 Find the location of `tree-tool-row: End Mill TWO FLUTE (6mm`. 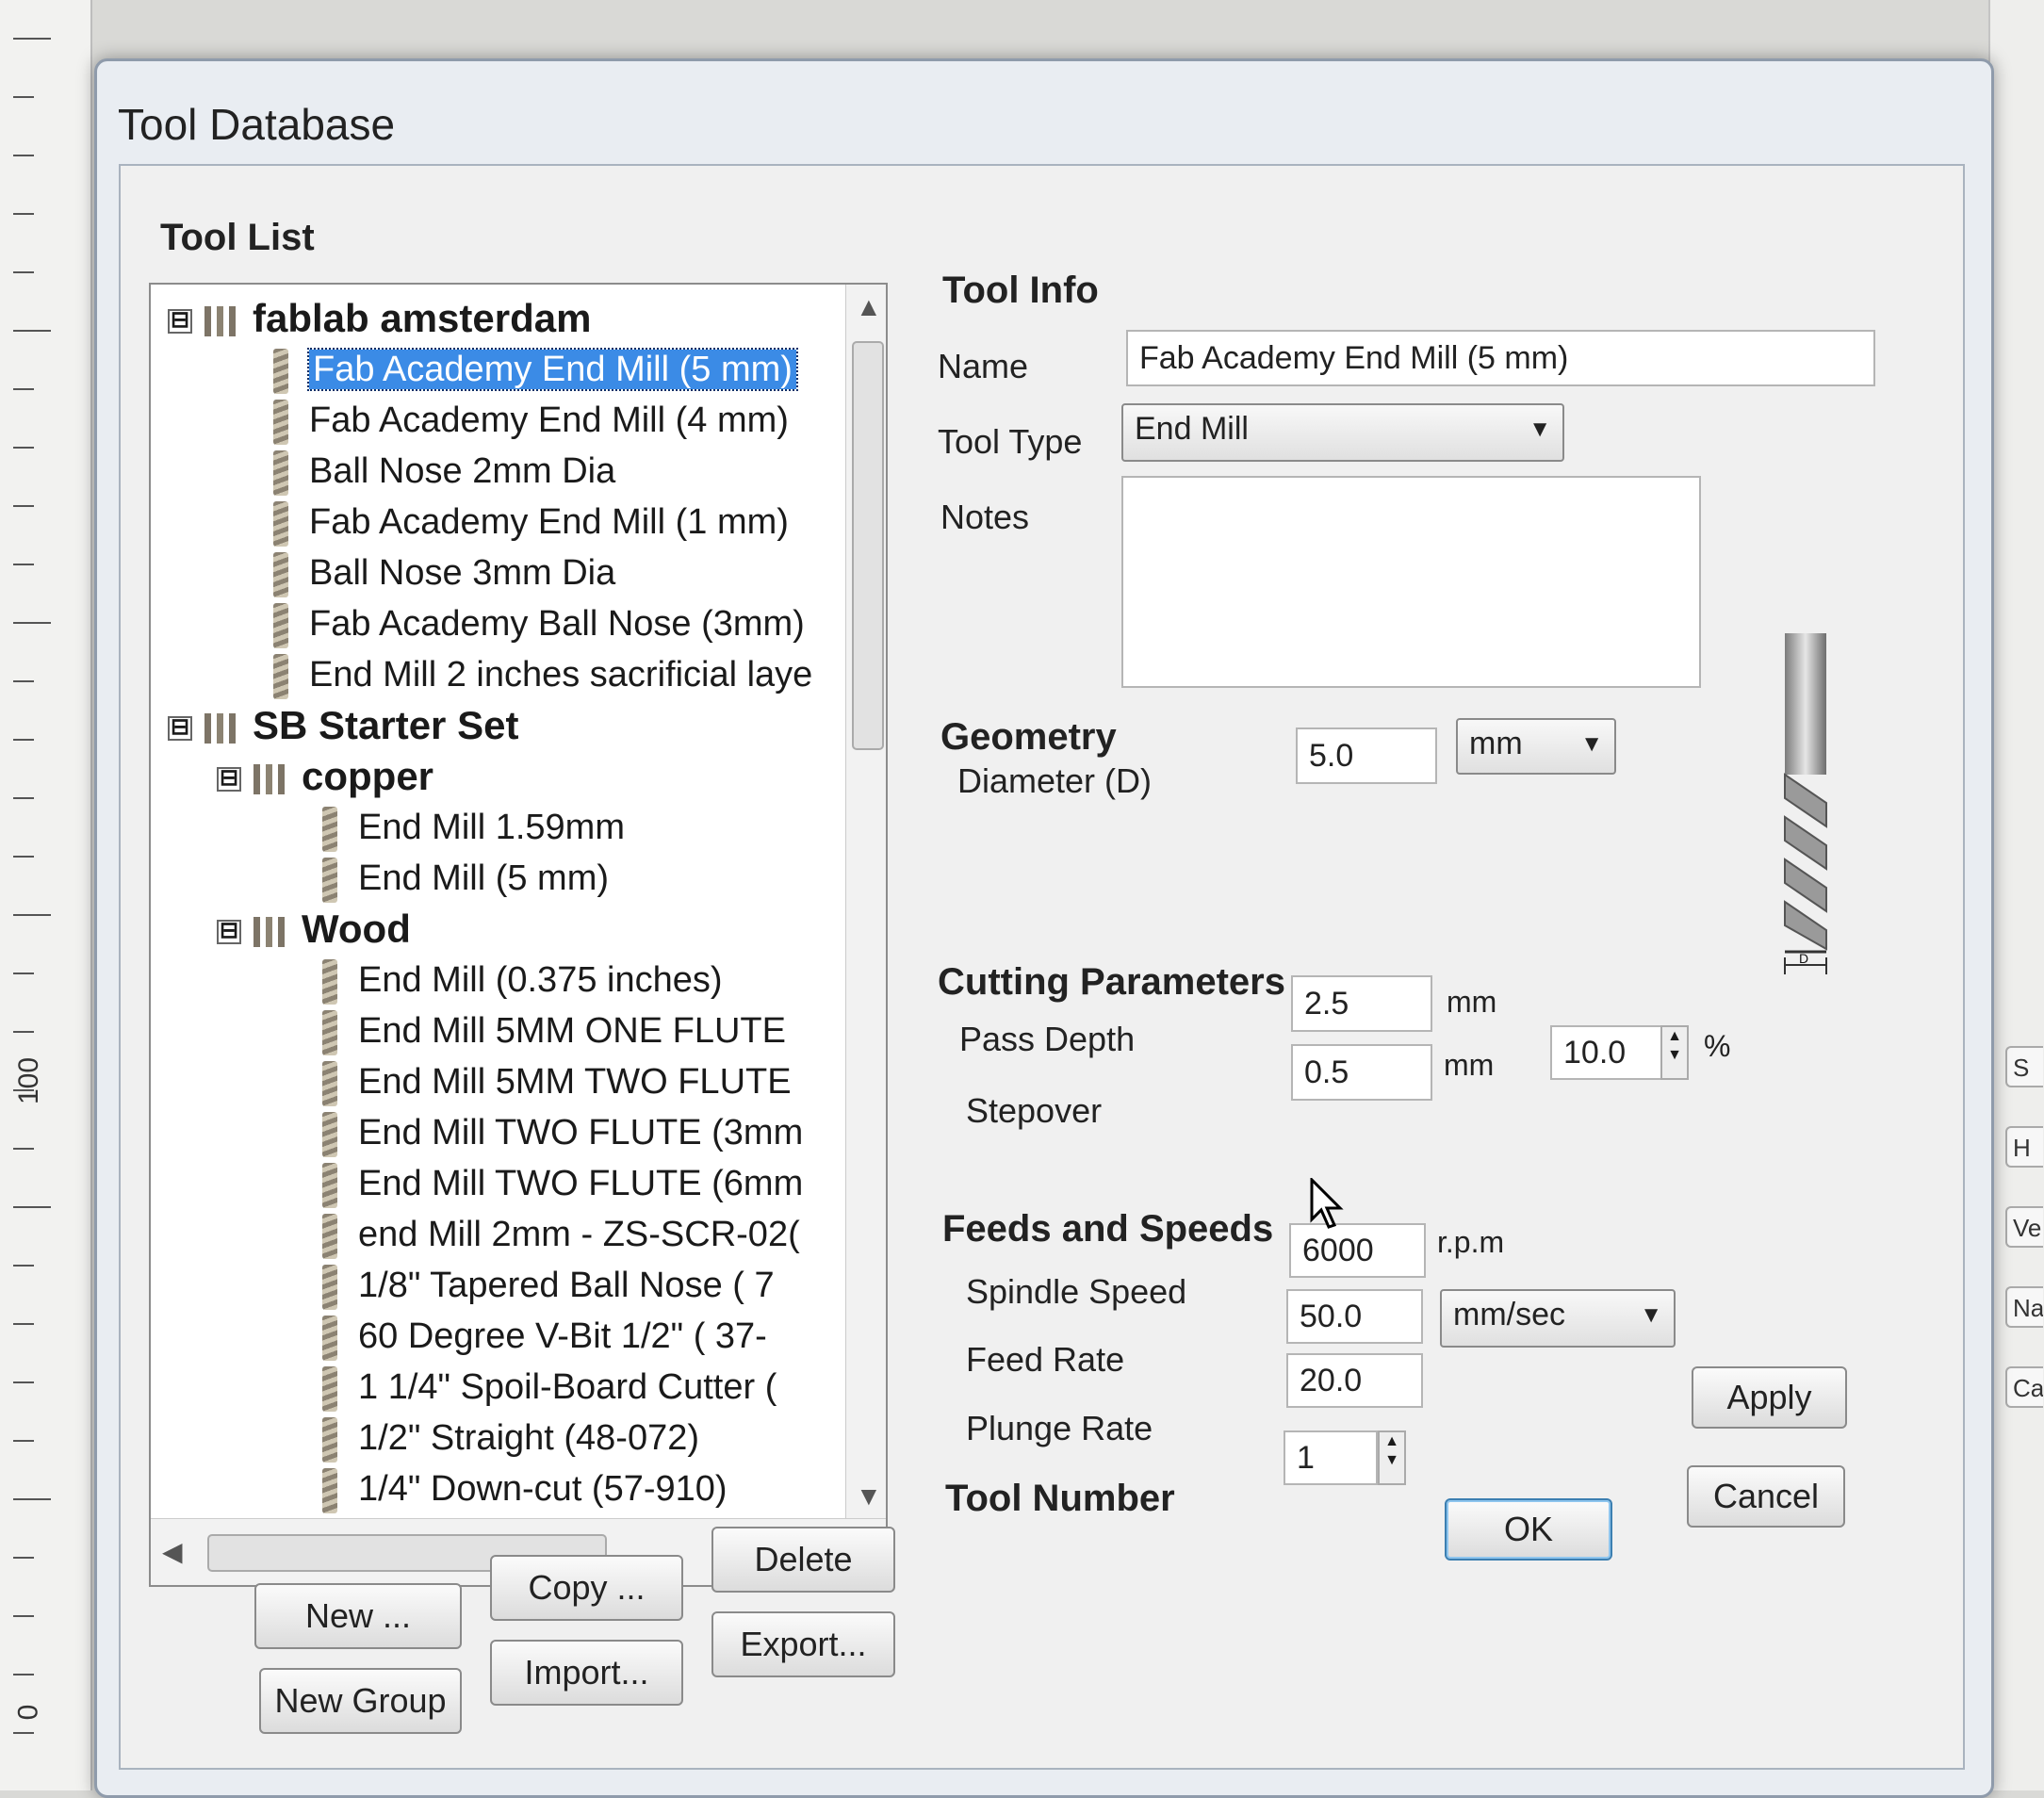

tree-tool-row: End Mill TWO FLUTE (6mm is located at coordinates (562, 1183).